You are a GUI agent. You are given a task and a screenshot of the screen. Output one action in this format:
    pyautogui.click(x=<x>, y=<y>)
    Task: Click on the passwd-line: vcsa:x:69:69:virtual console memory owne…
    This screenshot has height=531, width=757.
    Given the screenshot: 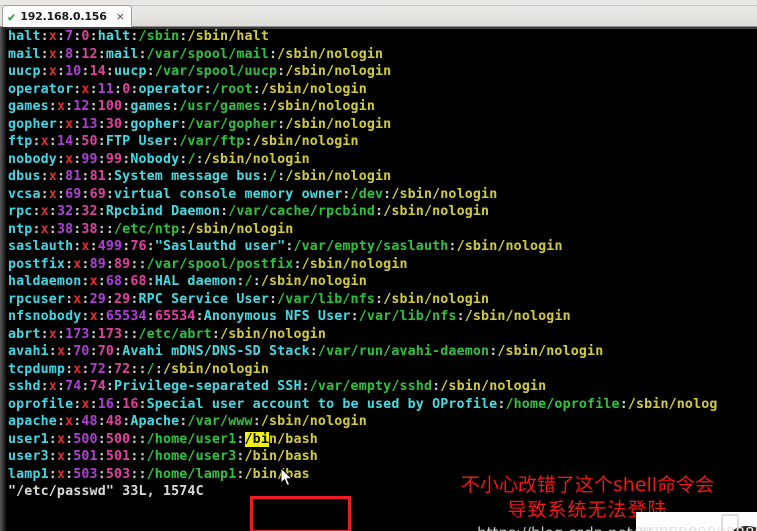 What is the action you would take?
    pyautogui.click(x=253, y=194)
    